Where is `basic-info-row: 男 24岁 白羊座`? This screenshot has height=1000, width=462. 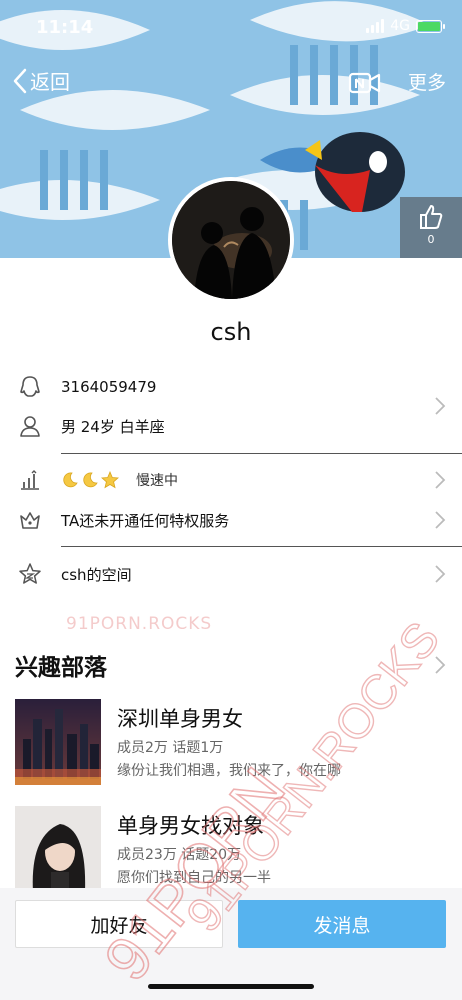
basic-info-row: 男 24岁 白羊座 is located at coordinates (231, 426).